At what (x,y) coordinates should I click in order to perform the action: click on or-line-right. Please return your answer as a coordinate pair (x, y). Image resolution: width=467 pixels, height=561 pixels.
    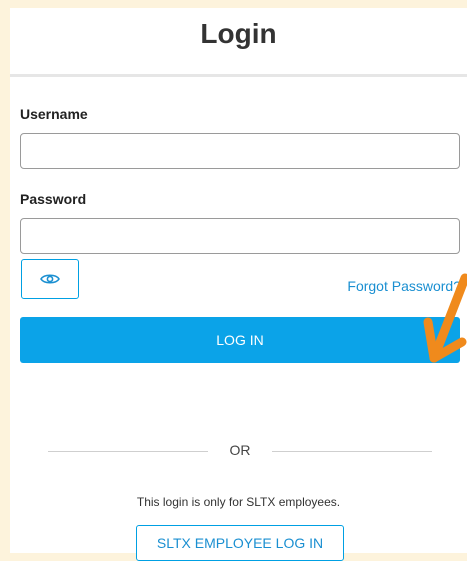
    Looking at the image, I should click on (352, 451).